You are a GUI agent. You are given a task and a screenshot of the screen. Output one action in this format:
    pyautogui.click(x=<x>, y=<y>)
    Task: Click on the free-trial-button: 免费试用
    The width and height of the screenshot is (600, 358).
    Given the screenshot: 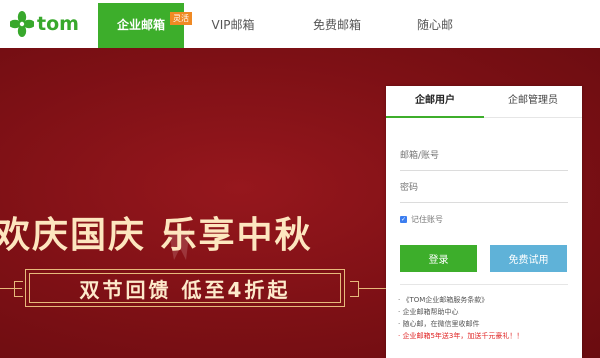 What is the action you would take?
    pyautogui.click(x=528, y=258)
    